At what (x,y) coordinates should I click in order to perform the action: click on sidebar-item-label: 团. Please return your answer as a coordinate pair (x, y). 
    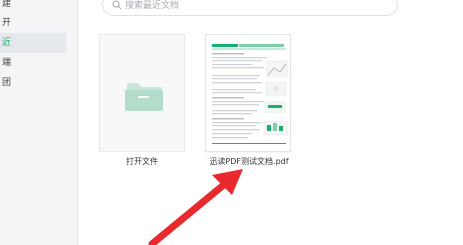
    Looking at the image, I should click on (7, 83).